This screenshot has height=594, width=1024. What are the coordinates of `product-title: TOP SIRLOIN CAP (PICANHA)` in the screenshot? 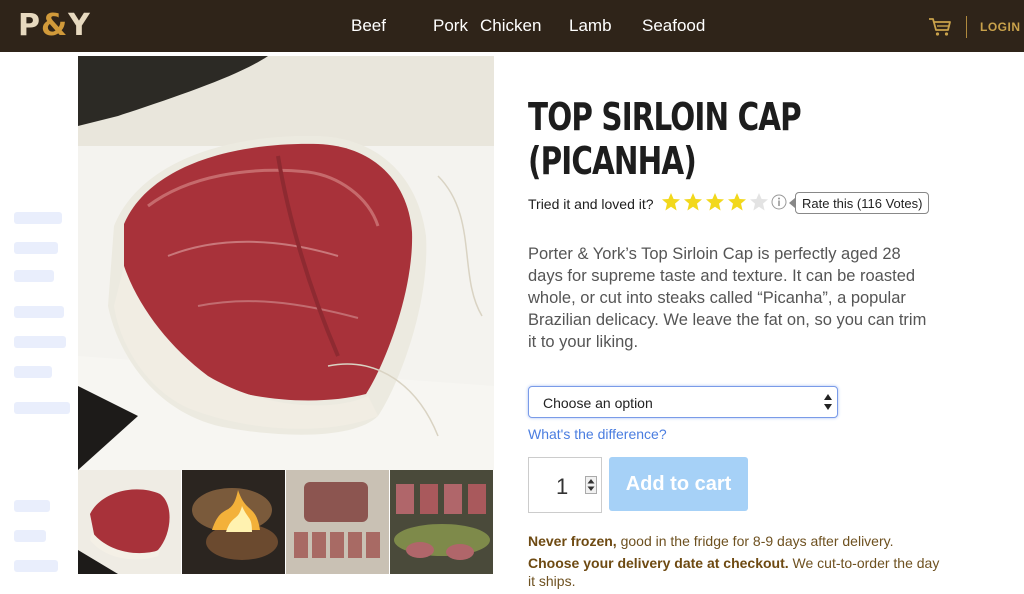 It's located at (665, 139).